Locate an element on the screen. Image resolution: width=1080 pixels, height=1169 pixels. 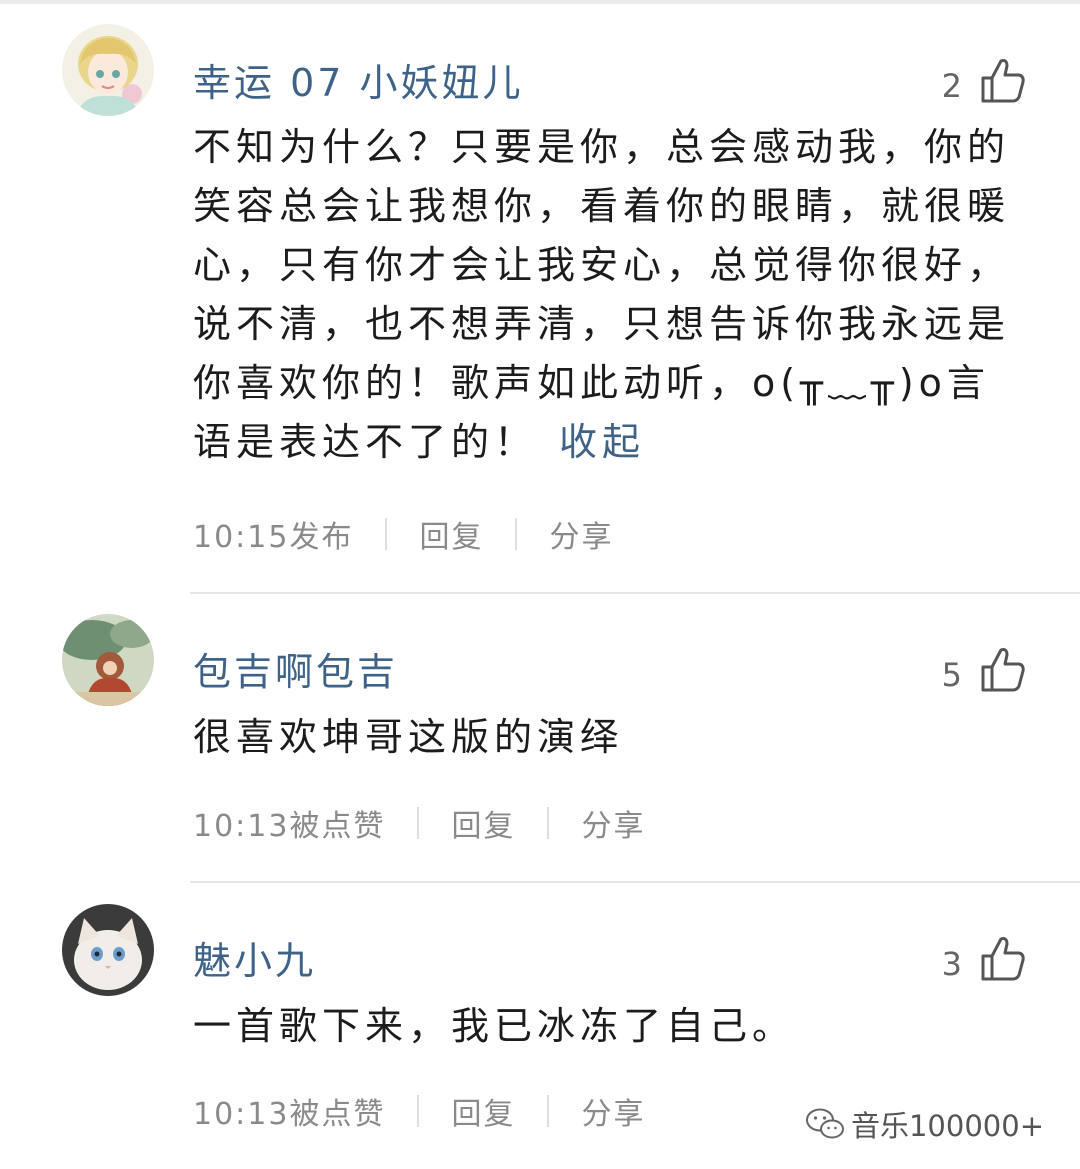
like-control: 2 is located at coordinates (984, 78).